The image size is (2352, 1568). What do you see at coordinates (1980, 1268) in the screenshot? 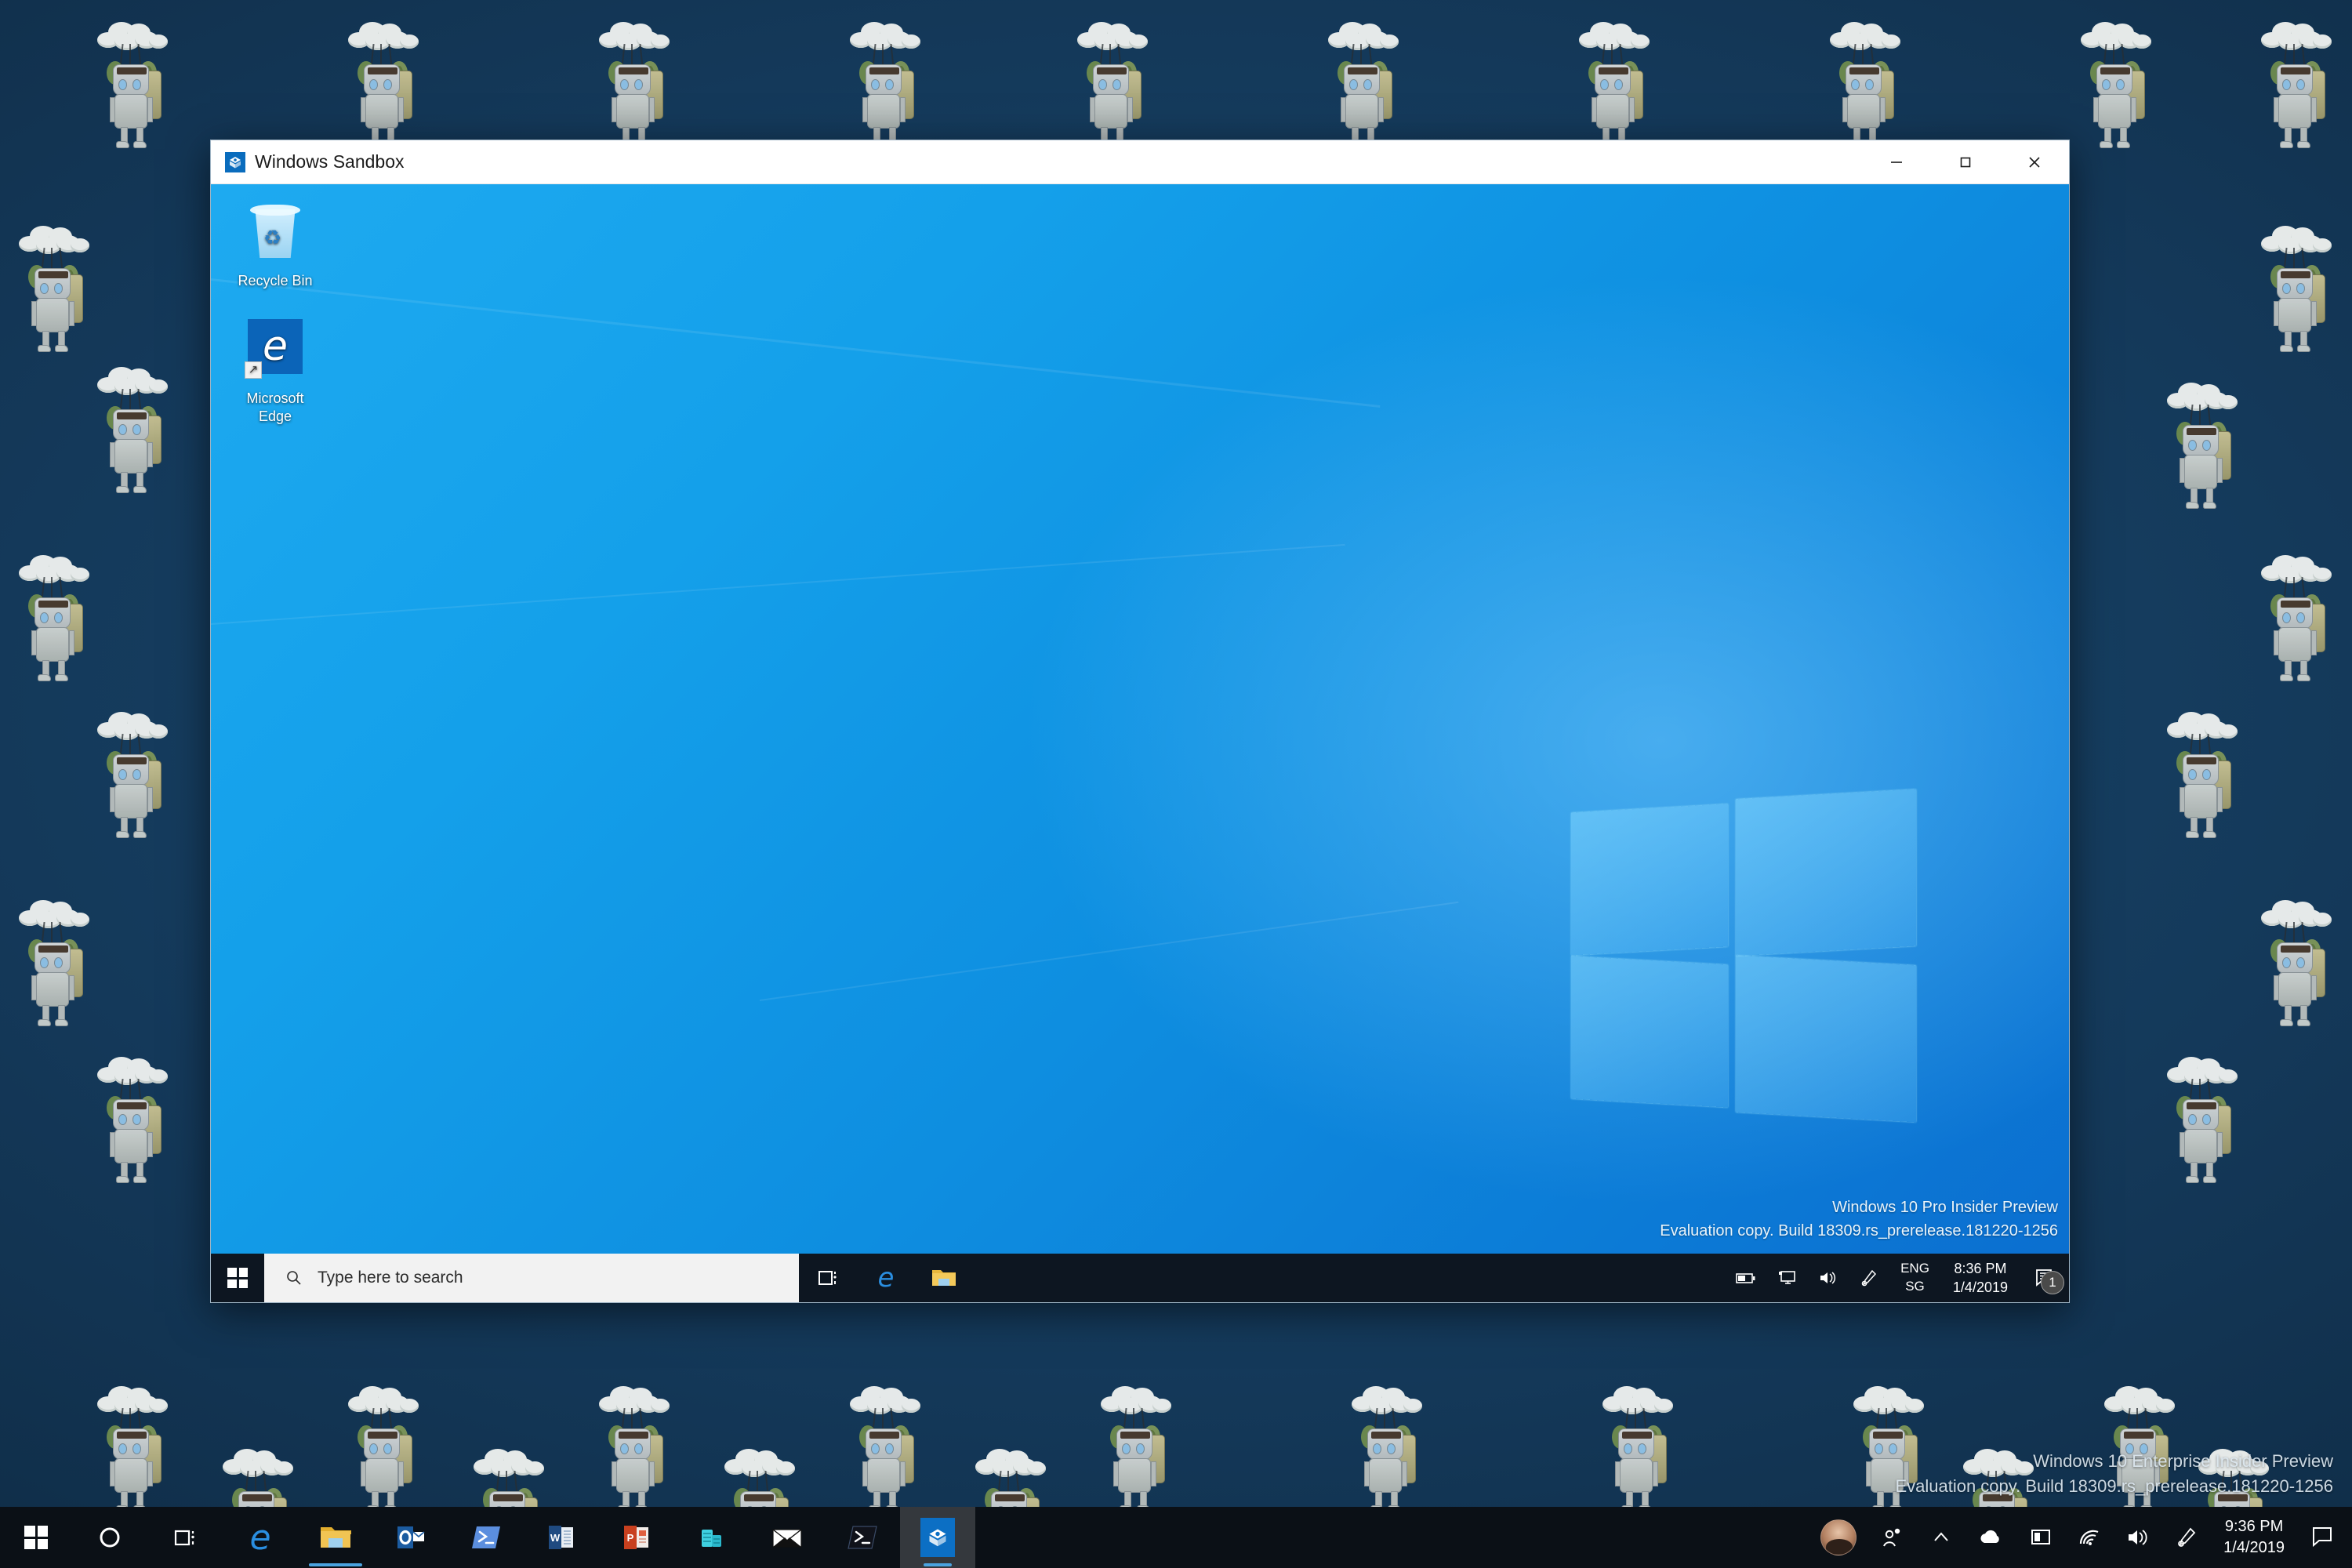
I see `sandbox-clock-time: 8:36 PM` at bounding box center [1980, 1268].